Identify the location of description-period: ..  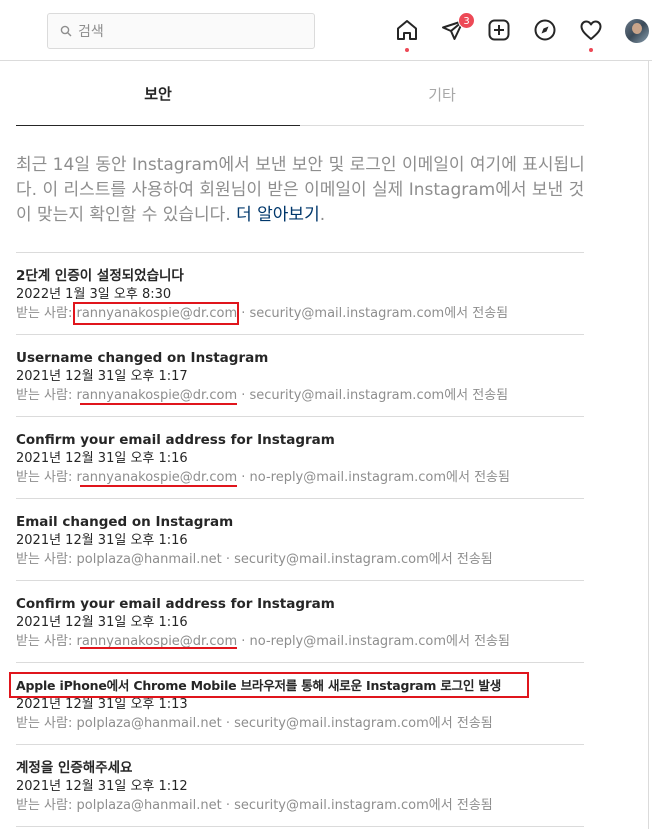
(322, 215).